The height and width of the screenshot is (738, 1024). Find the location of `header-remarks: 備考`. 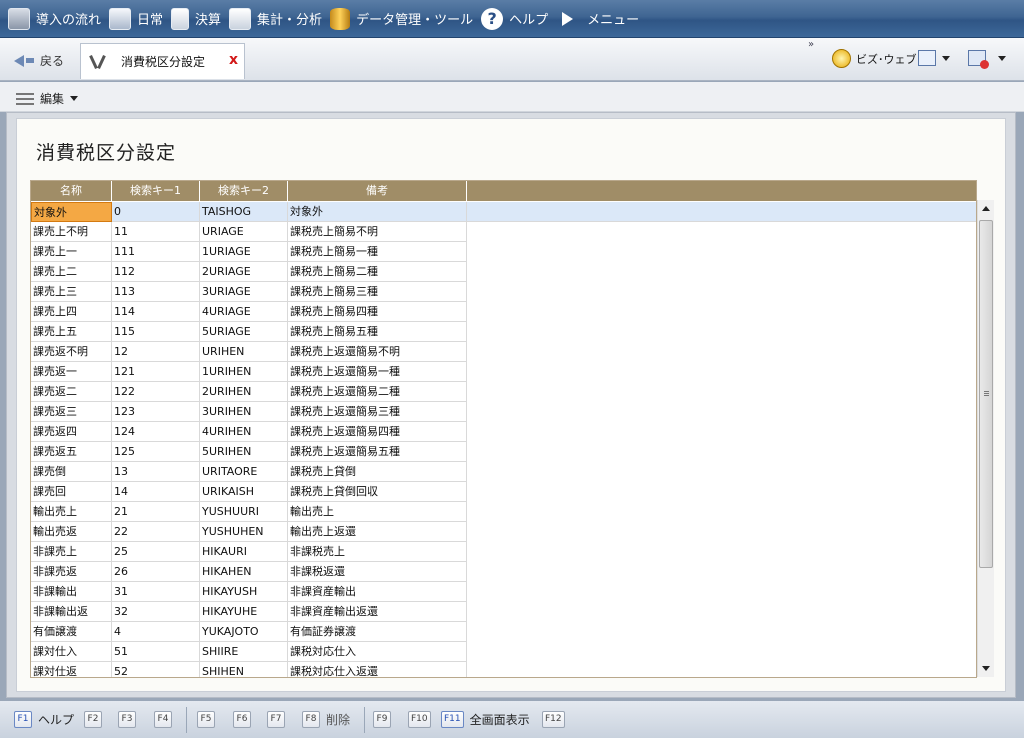

header-remarks: 備考 is located at coordinates (377, 191).